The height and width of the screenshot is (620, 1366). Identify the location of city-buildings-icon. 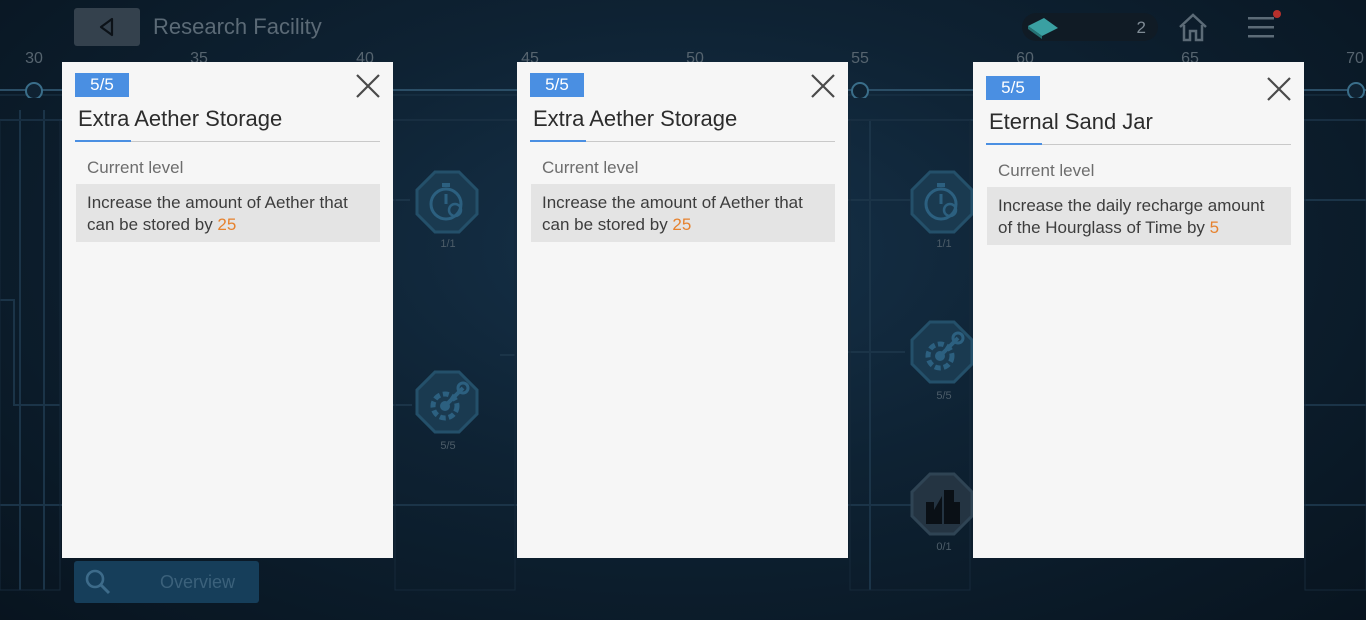
(942, 504).